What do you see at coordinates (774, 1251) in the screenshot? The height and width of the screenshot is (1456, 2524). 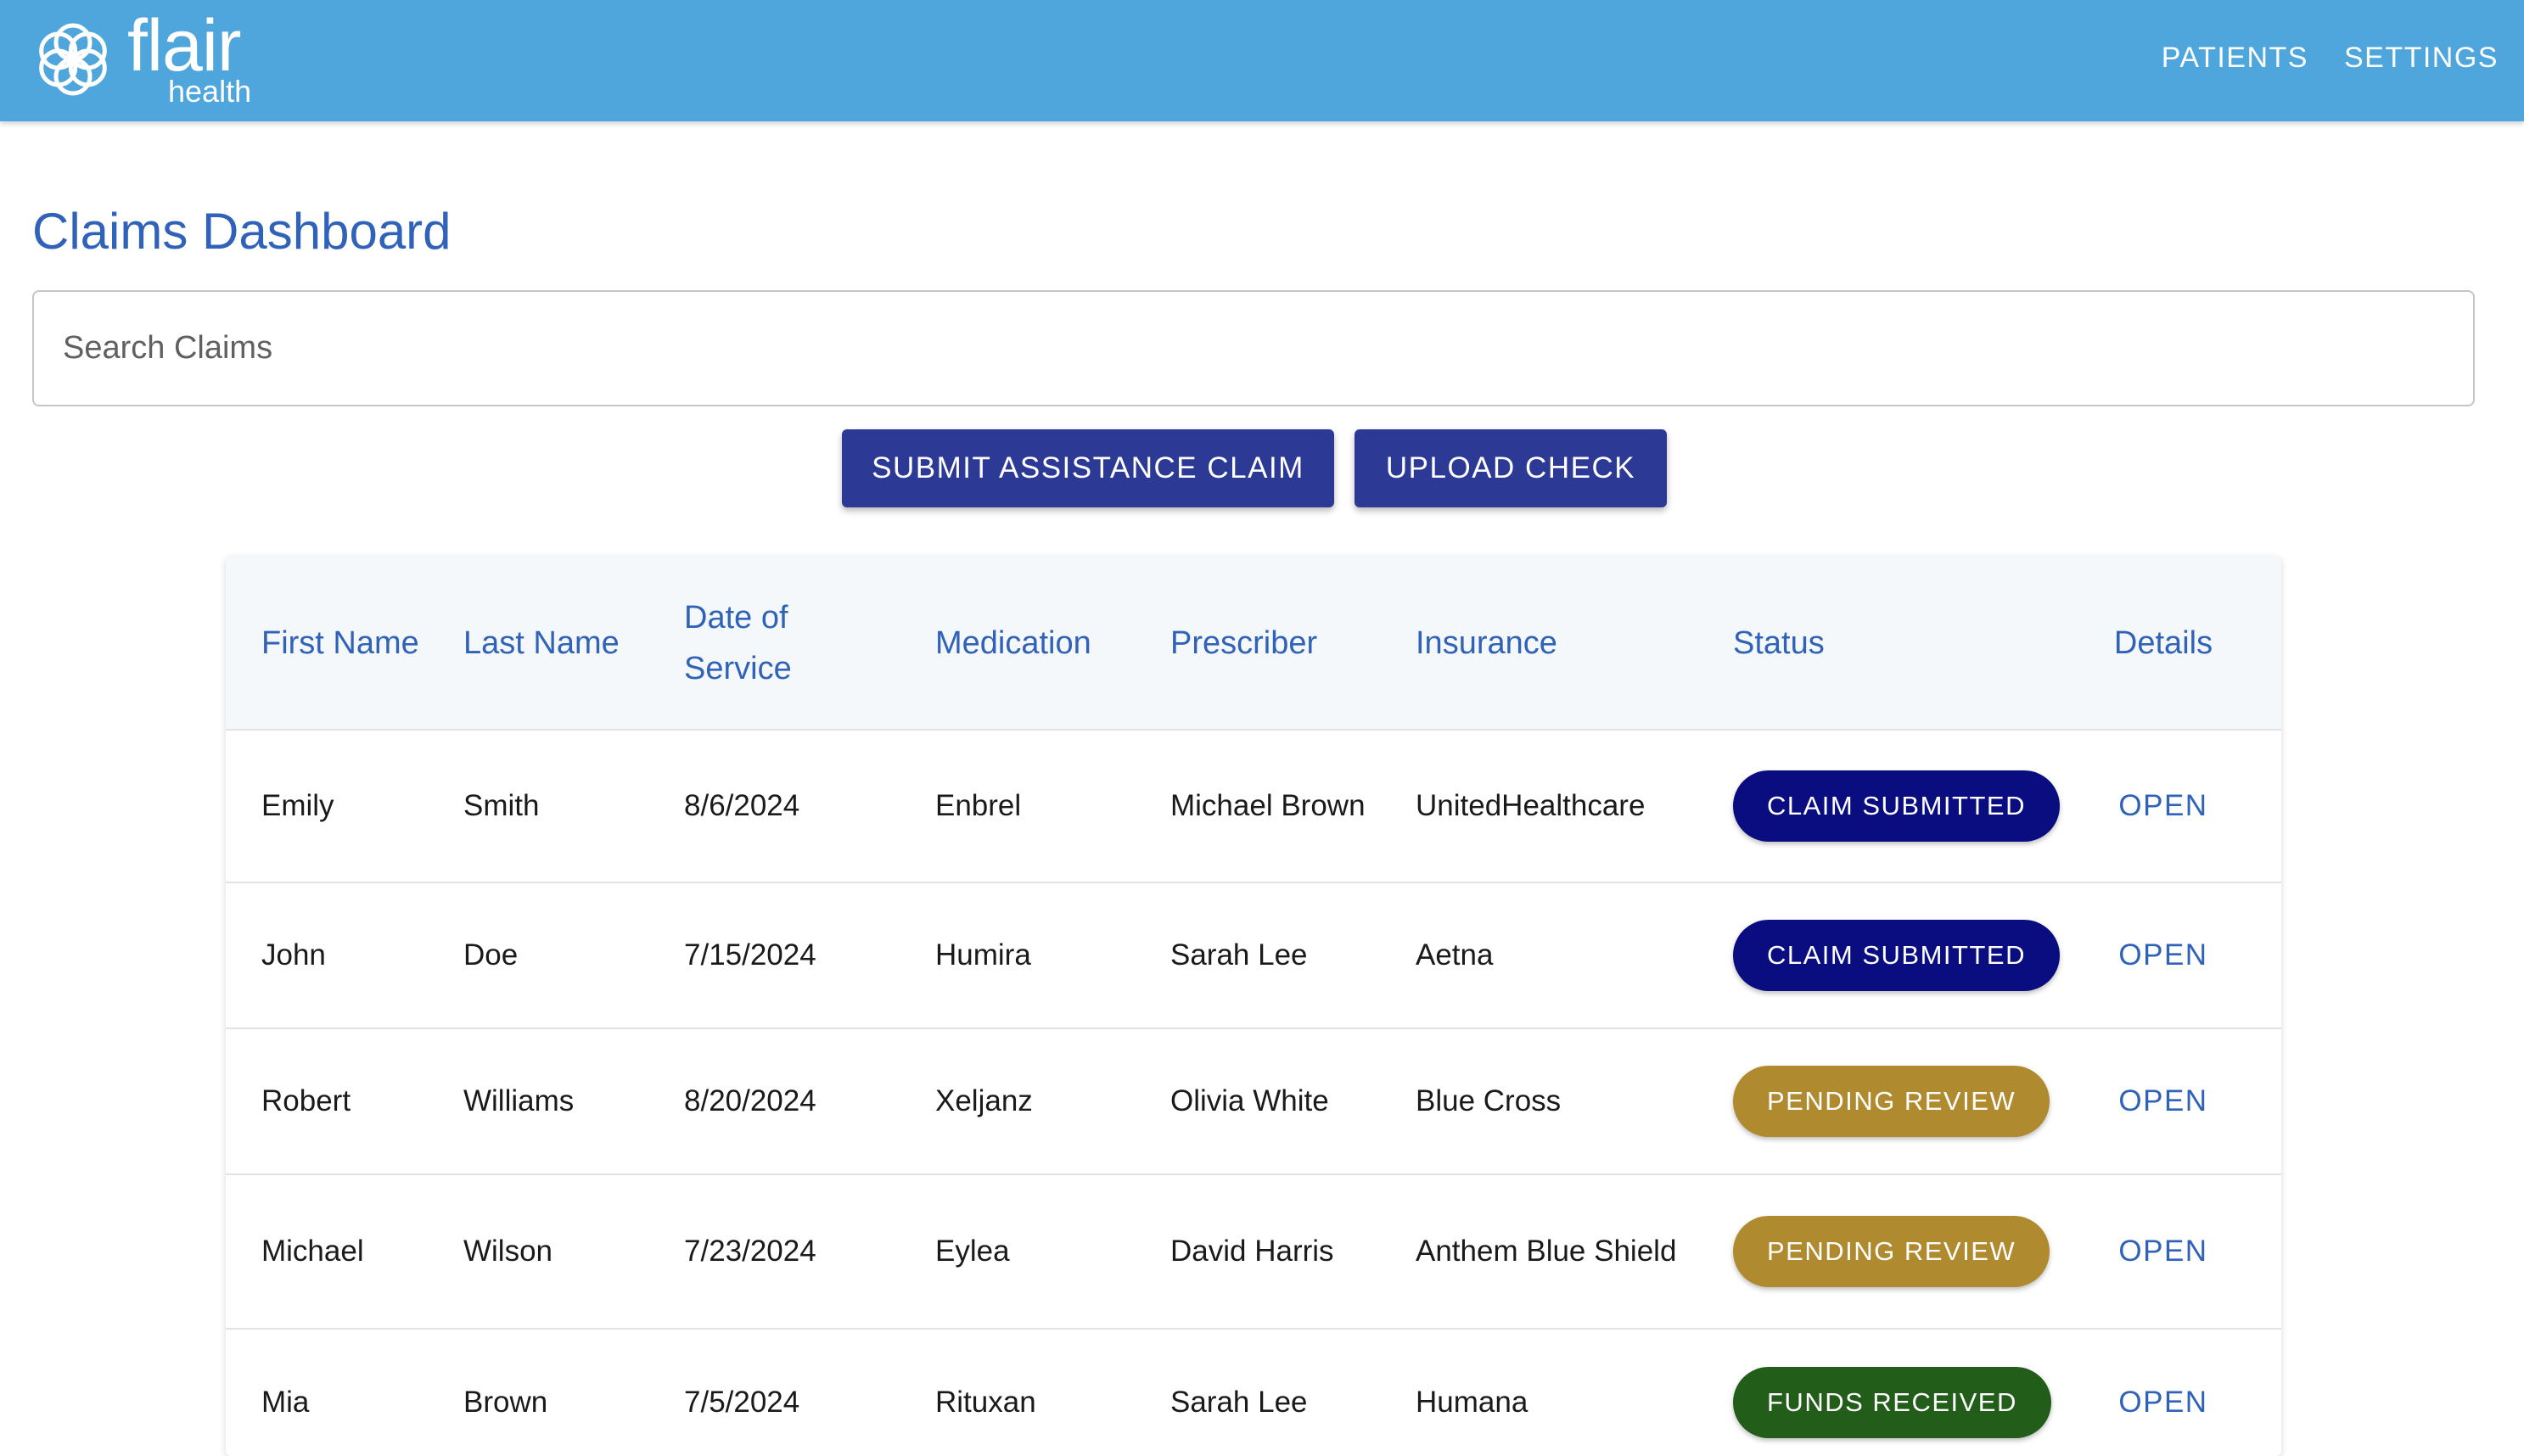 I see `cell-date-of-service: 7/23/2024` at bounding box center [774, 1251].